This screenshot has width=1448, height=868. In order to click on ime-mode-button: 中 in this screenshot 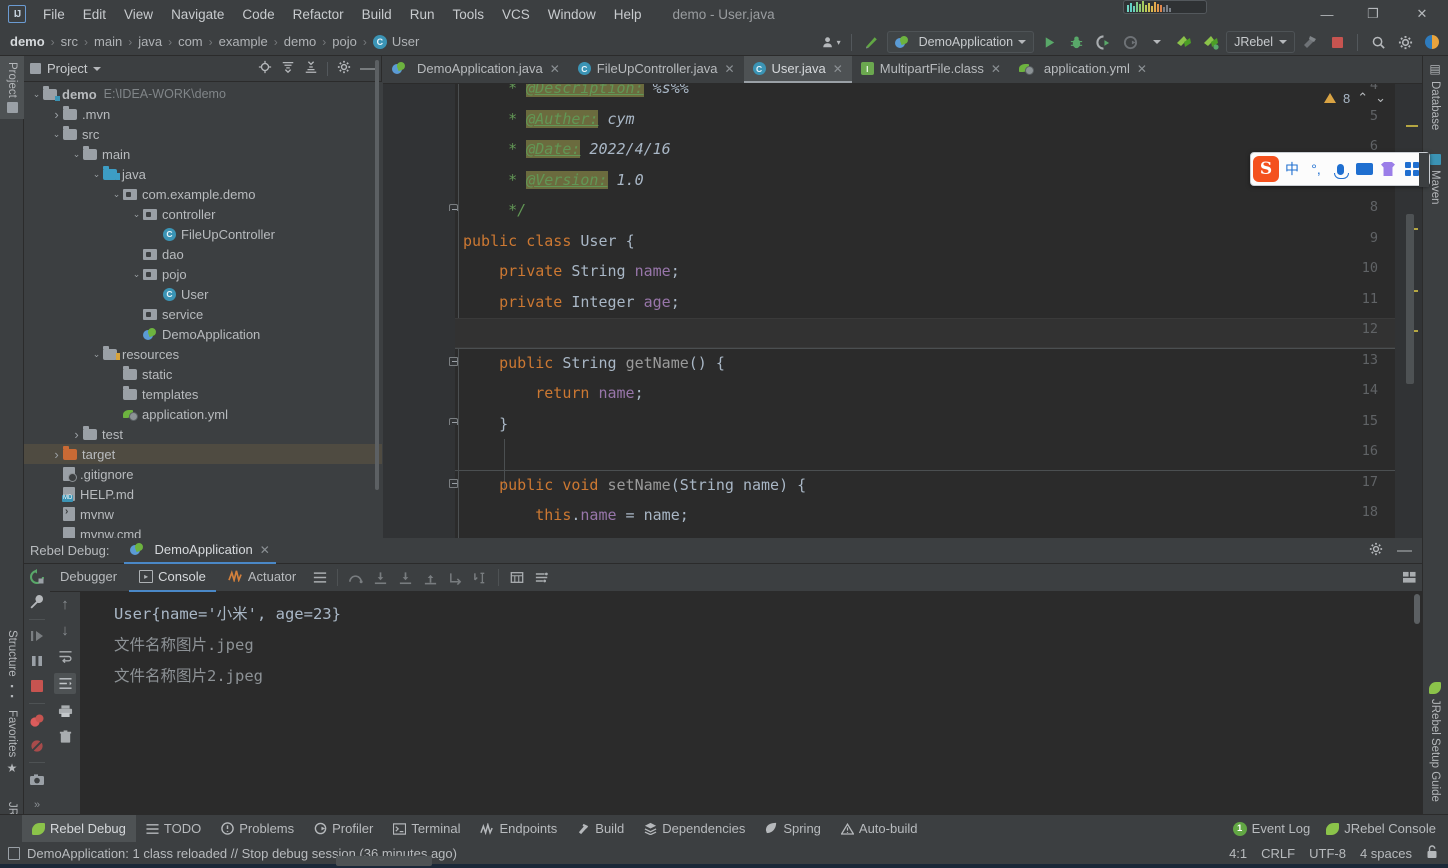, I will do `click(1292, 169)`.